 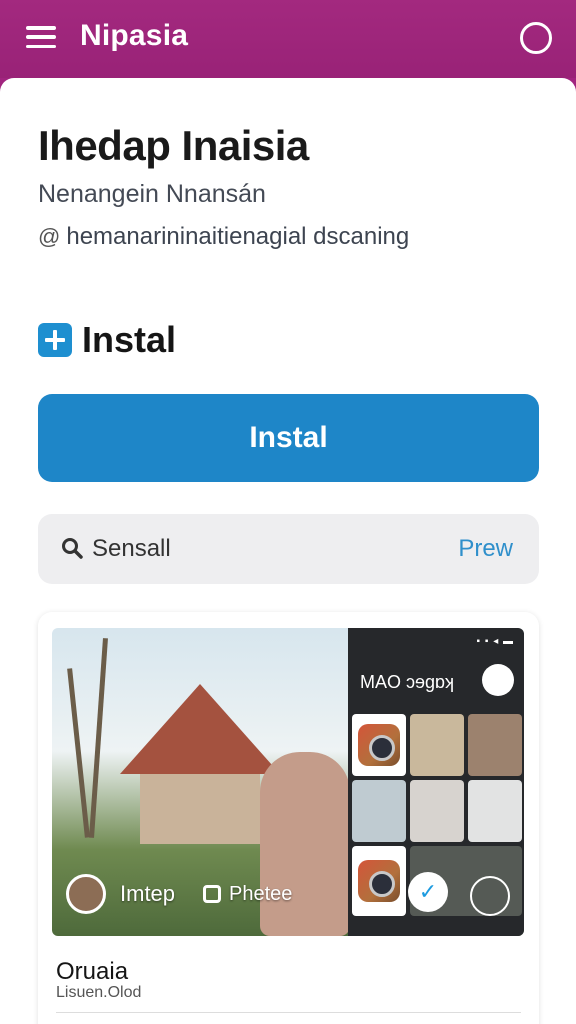 I want to click on caption-name: Imtep, so click(x=148, y=893).